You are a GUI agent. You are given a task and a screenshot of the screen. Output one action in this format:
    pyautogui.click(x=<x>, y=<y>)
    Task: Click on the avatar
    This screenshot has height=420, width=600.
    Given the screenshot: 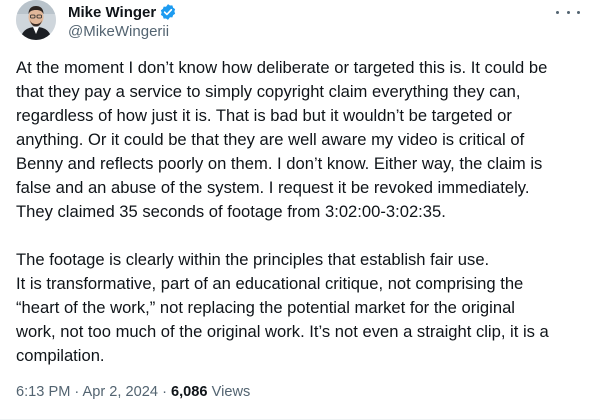 What is the action you would take?
    pyautogui.click(x=36, y=20)
    